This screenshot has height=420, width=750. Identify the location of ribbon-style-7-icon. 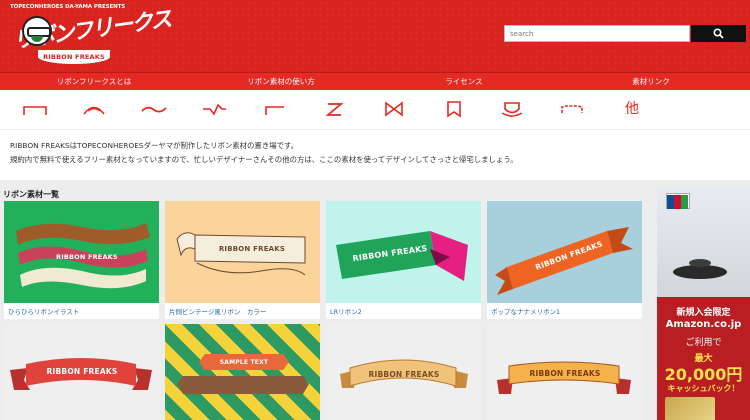
(394, 109).